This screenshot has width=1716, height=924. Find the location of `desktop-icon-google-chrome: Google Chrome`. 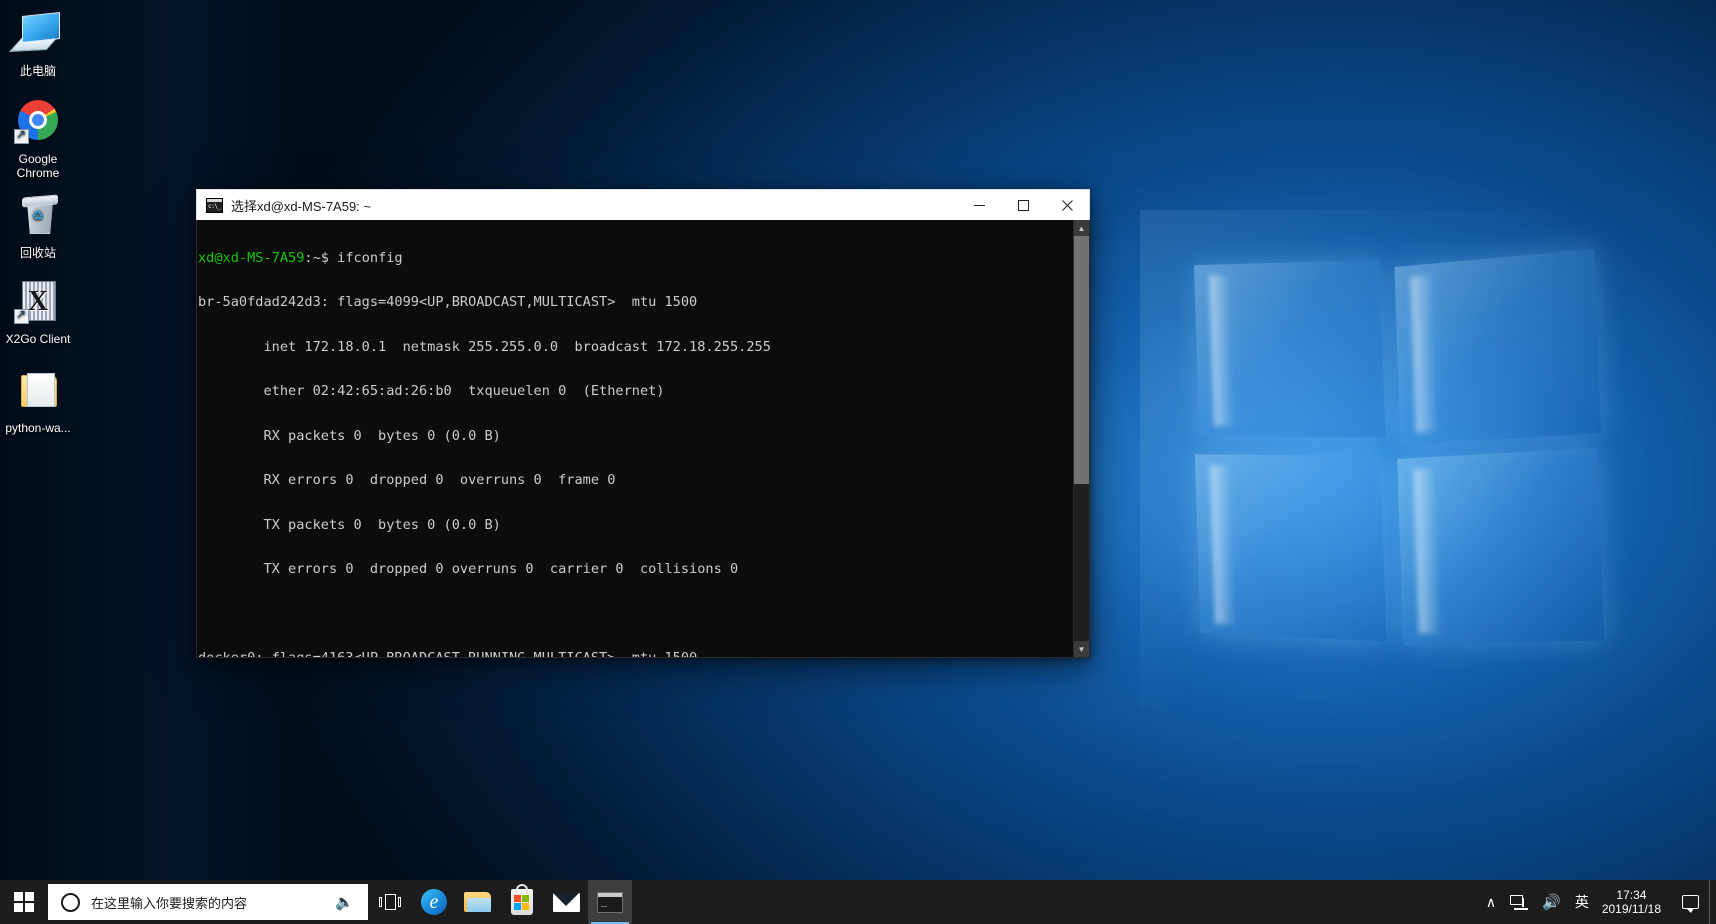

desktop-icon-google-chrome: Google Chrome is located at coordinates (38, 139).